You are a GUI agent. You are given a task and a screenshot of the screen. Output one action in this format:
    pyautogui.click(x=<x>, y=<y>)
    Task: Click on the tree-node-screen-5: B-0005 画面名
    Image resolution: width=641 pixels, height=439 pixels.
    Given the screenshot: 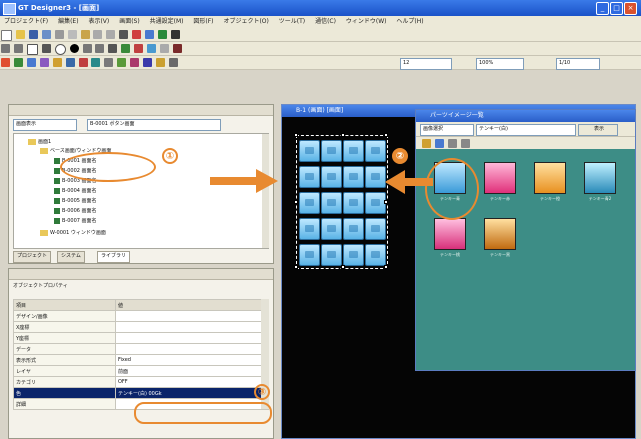 What is the action you would take?
    pyautogui.click(x=75, y=201)
    